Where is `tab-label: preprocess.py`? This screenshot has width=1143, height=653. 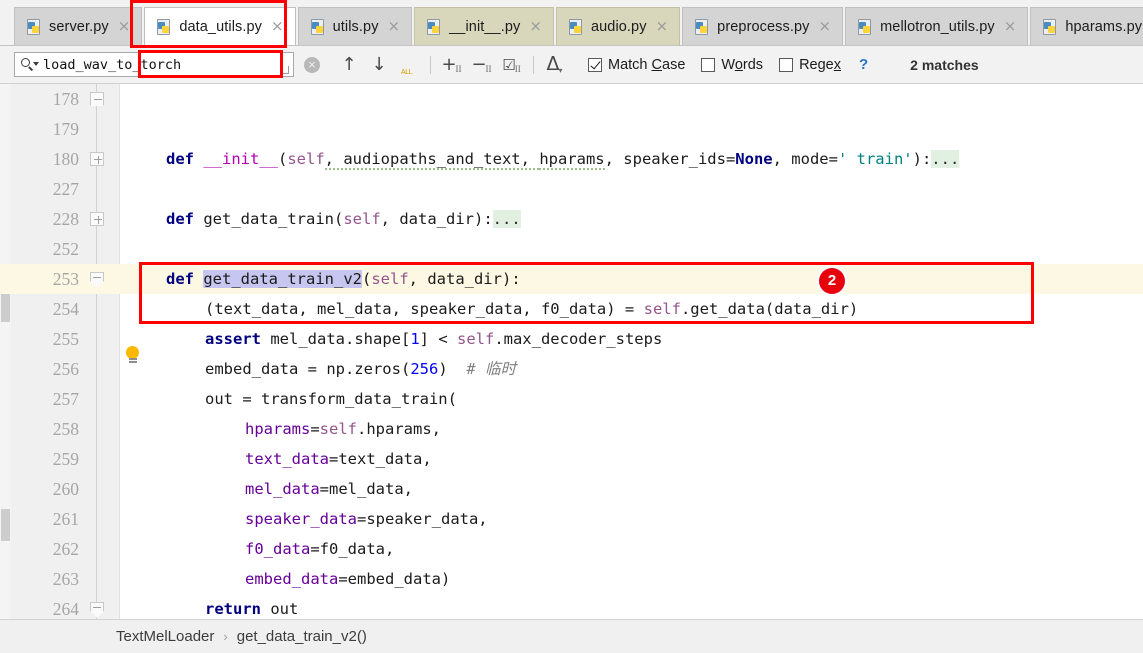
tab-label: preprocess.py is located at coordinates (763, 26).